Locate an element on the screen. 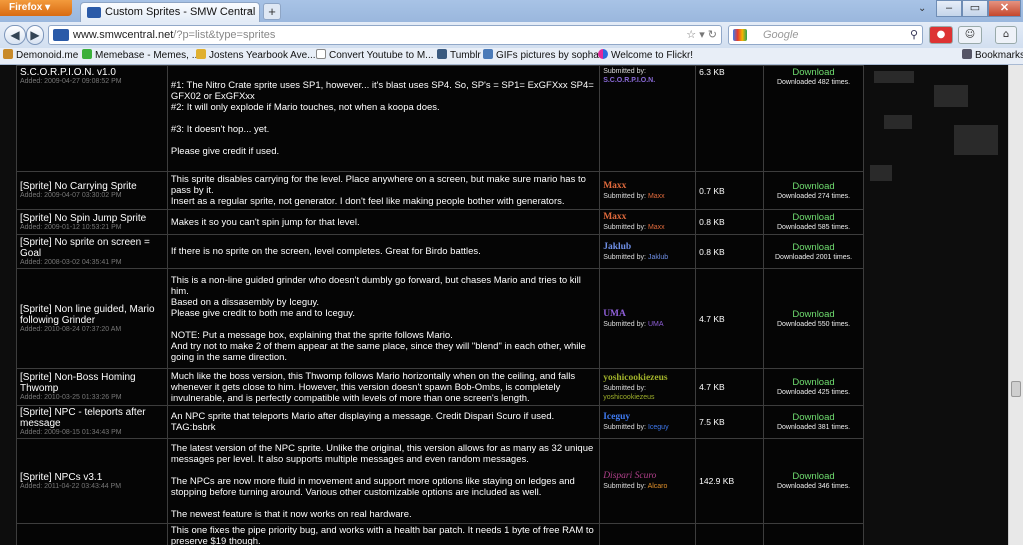  download-cell: Download Downloaded 2001 times. is located at coordinates (813, 251).